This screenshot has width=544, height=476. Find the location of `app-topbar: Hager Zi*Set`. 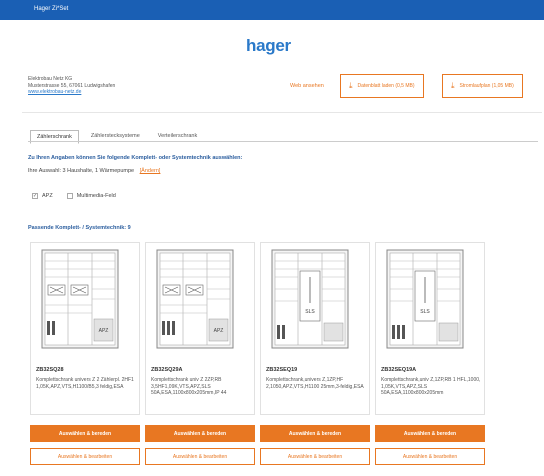

app-topbar: Hager Zi*Set is located at coordinates (272, 10).